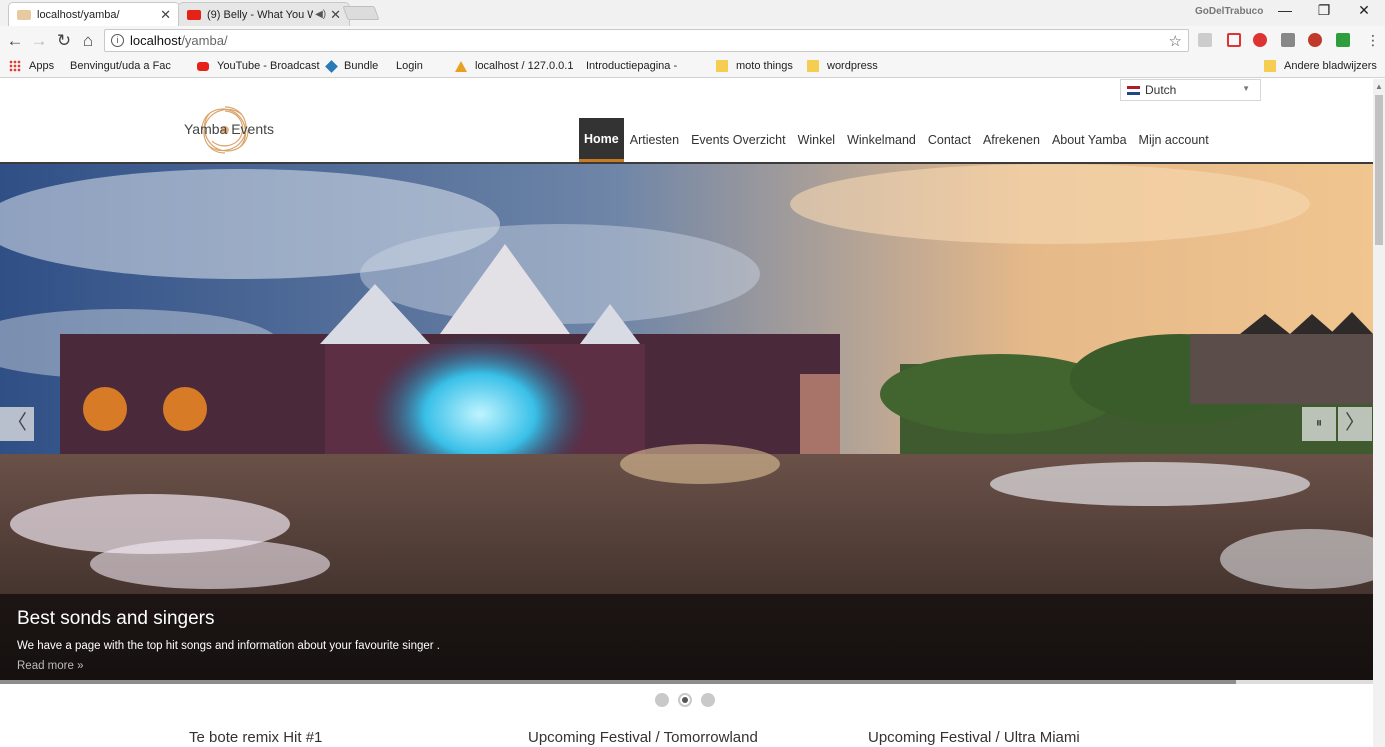 This screenshot has height=747, width=1385. I want to click on nav-afrekenen: Afrekenen, so click(1011, 140).